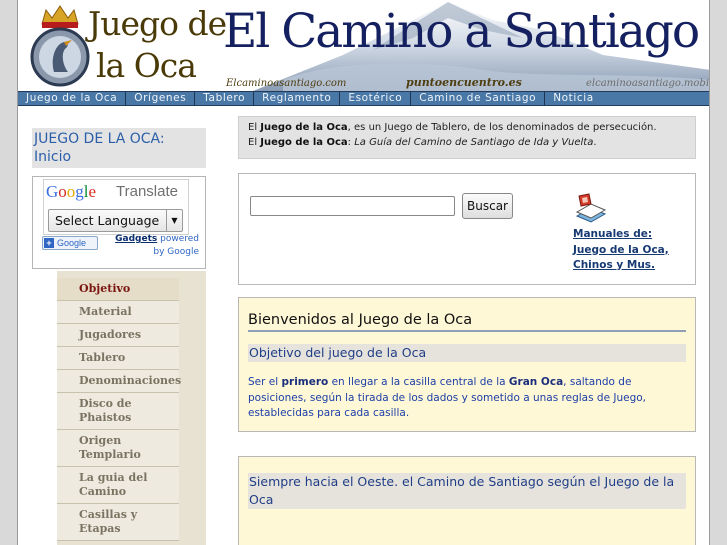 The image size is (727, 545). I want to click on select-language-dropdown: Select Language ▼, so click(115, 220).